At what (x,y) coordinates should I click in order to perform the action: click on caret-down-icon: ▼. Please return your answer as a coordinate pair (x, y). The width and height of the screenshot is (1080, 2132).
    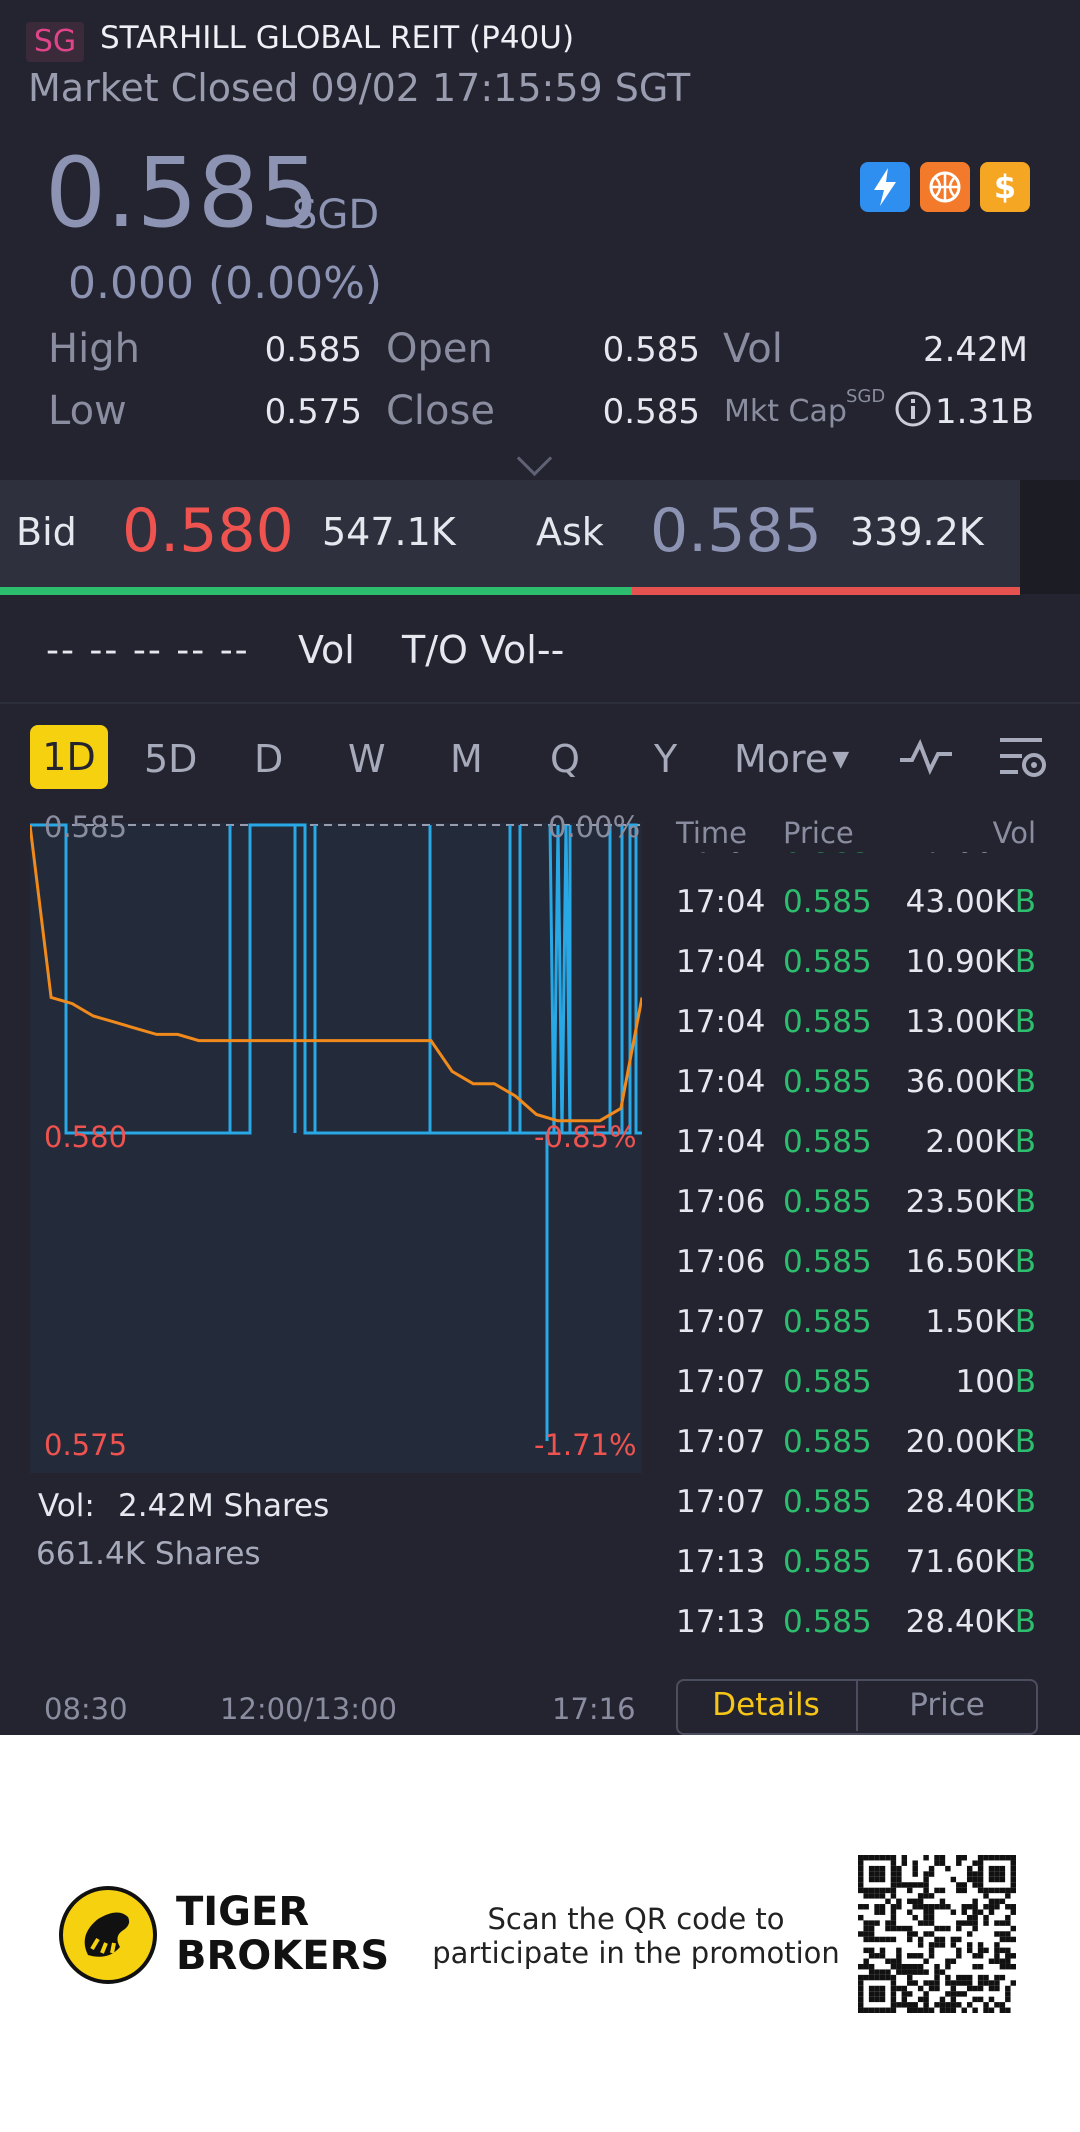
    Looking at the image, I should click on (841, 759).